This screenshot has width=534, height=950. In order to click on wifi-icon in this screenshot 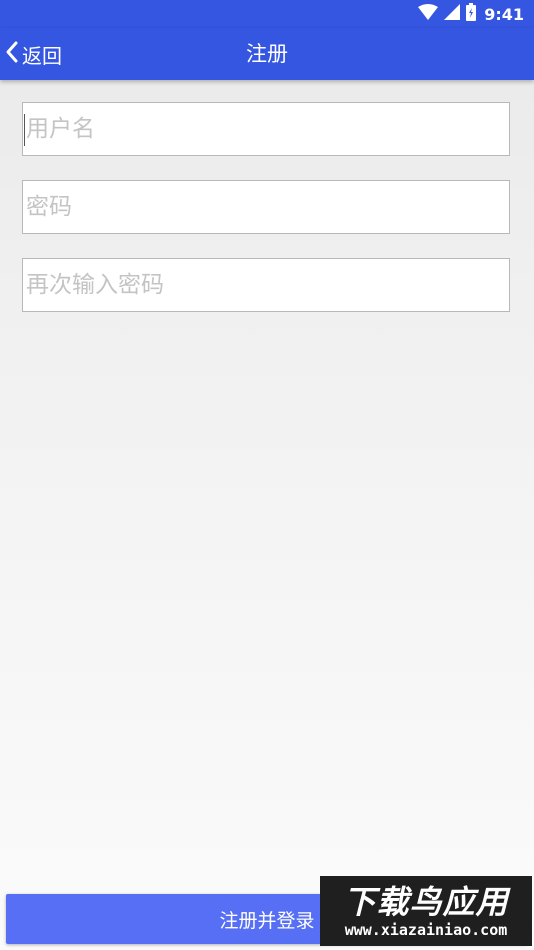, I will do `click(428, 14)`.